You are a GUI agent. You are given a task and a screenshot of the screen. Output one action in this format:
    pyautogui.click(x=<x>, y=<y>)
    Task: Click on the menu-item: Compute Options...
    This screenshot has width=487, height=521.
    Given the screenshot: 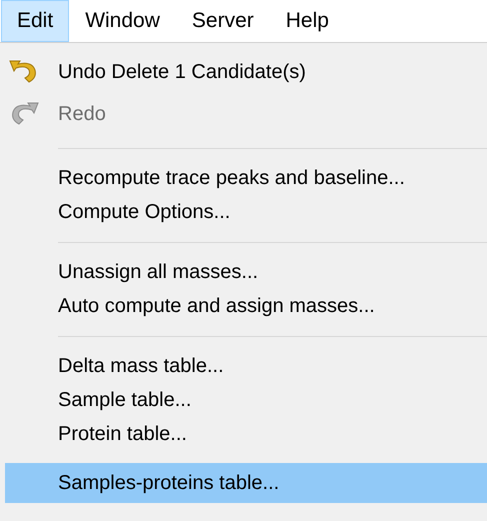 What is the action you would take?
    pyautogui.click(x=246, y=212)
    